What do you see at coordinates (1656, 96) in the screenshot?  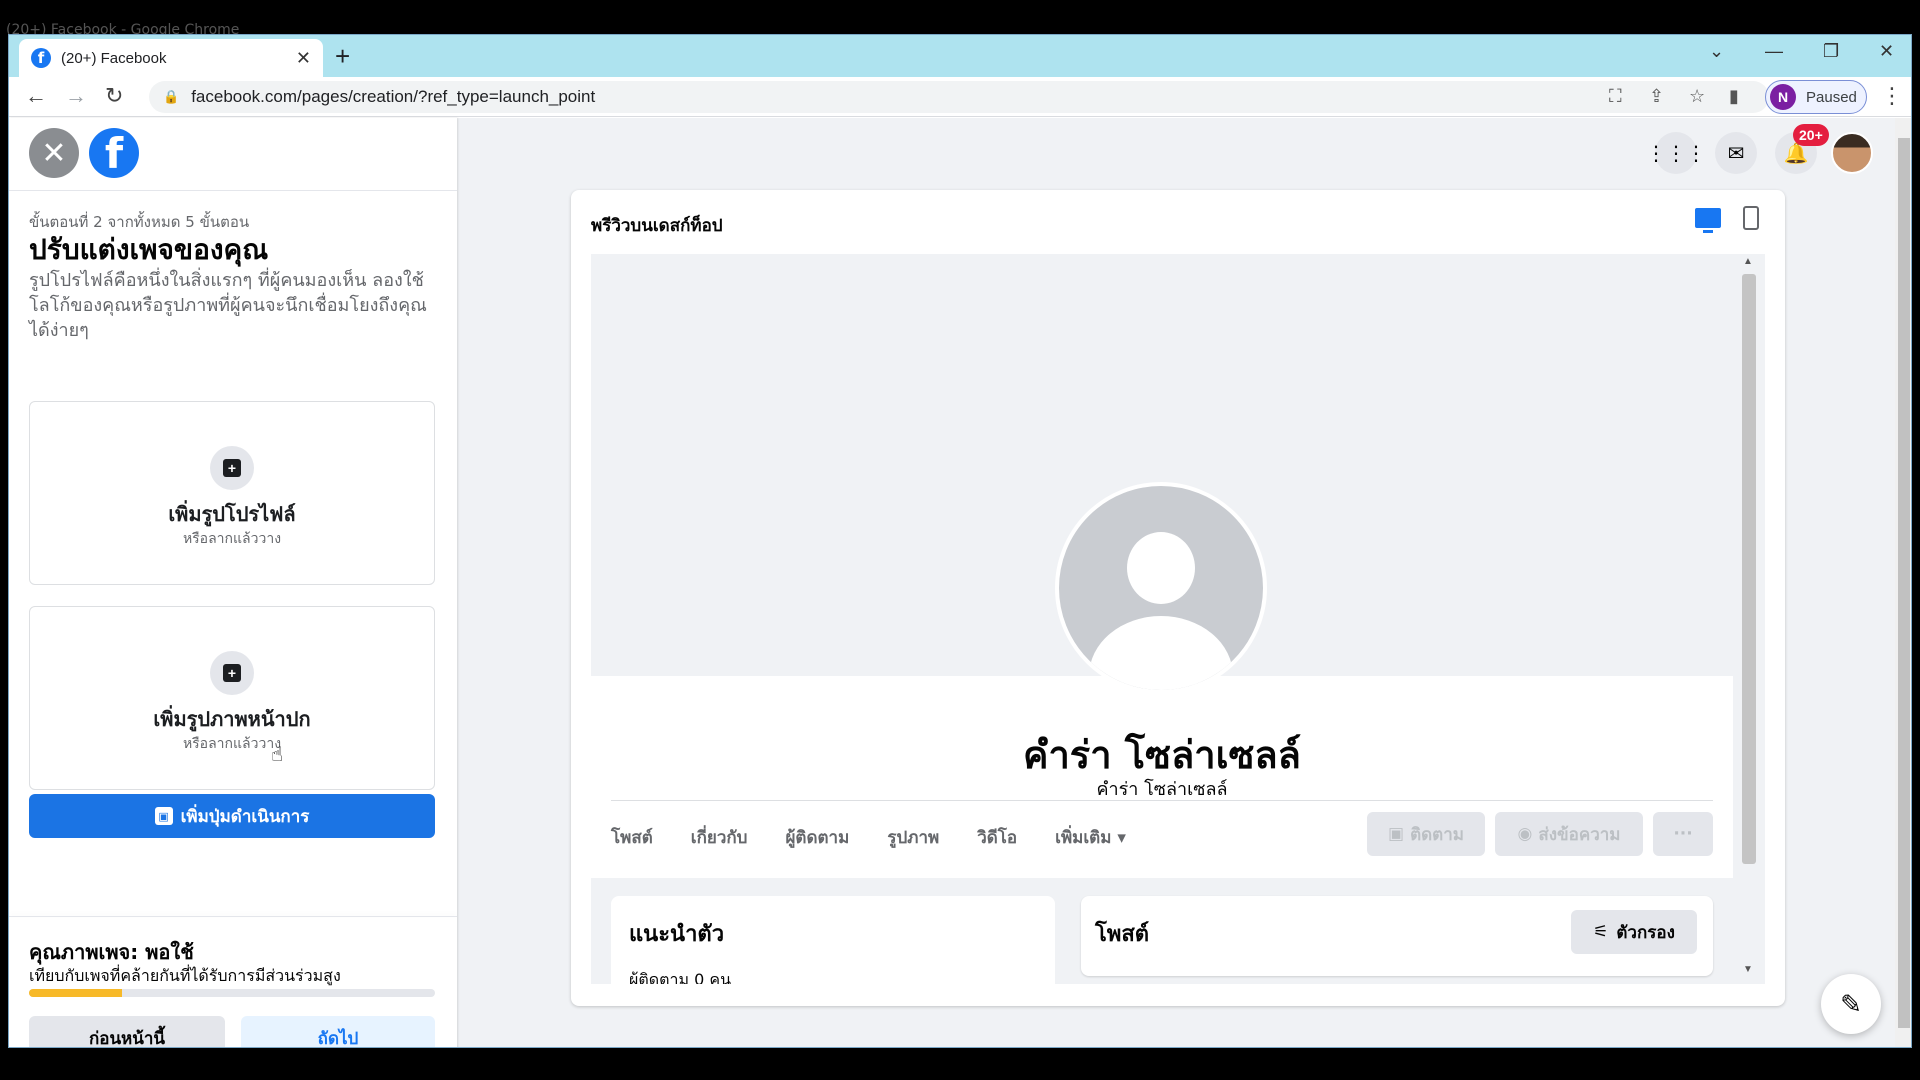 I see `share-icon: ⇪` at bounding box center [1656, 96].